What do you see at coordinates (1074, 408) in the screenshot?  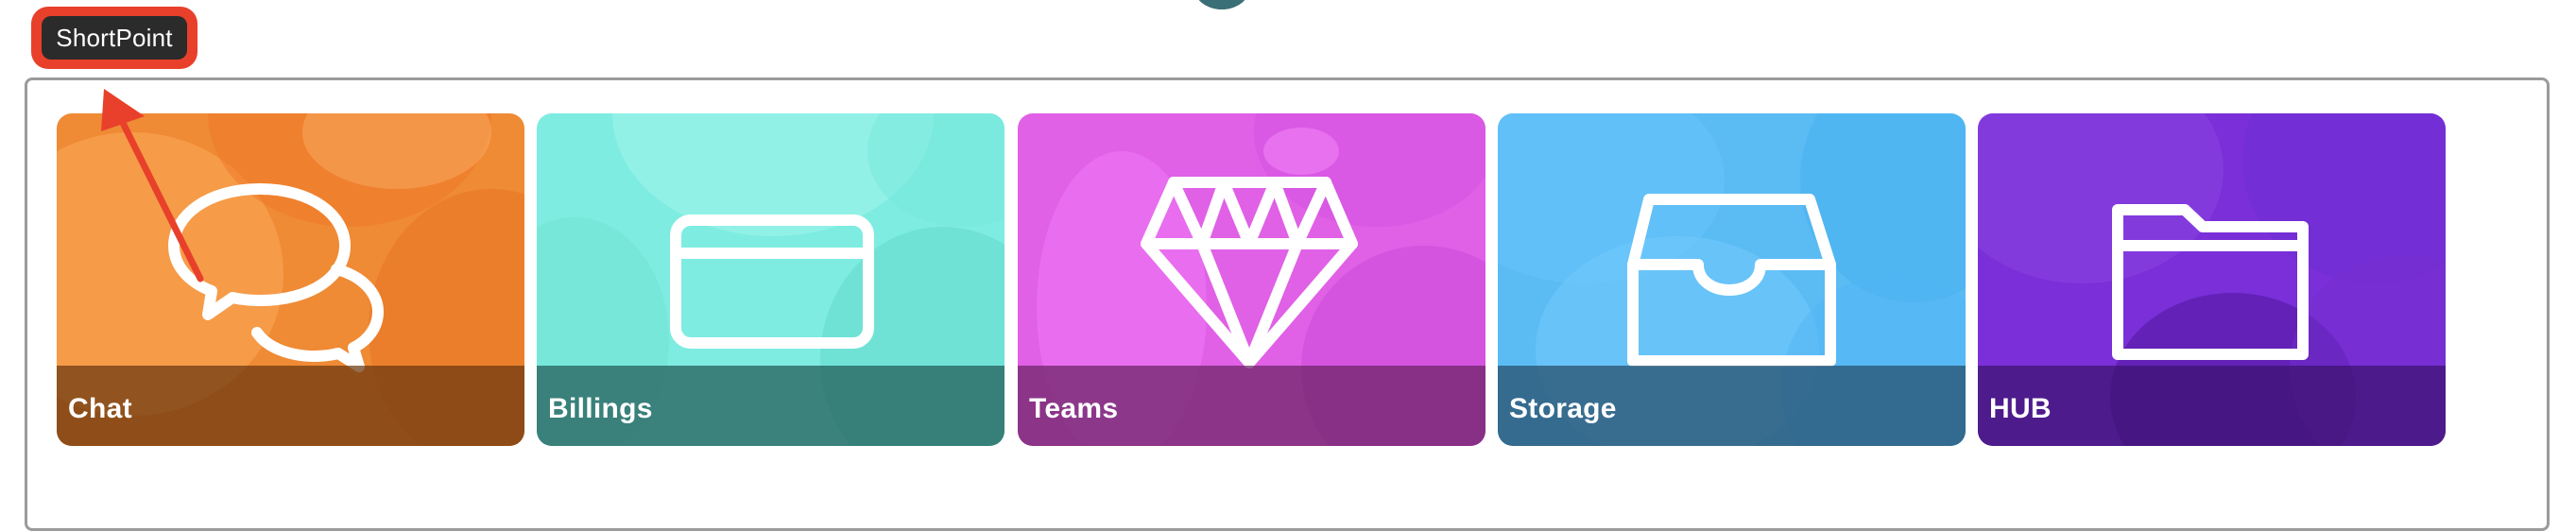 I see `tile-label: Teams` at bounding box center [1074, 408].